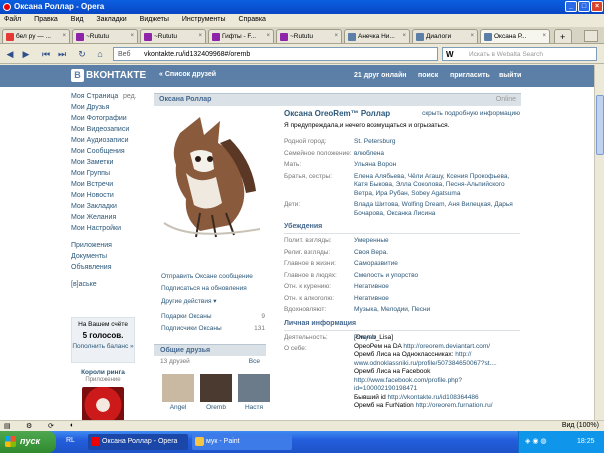  Describe the element at coordinates (130, 96) in the screenshot. I see `edit-link: ред.` at that location.